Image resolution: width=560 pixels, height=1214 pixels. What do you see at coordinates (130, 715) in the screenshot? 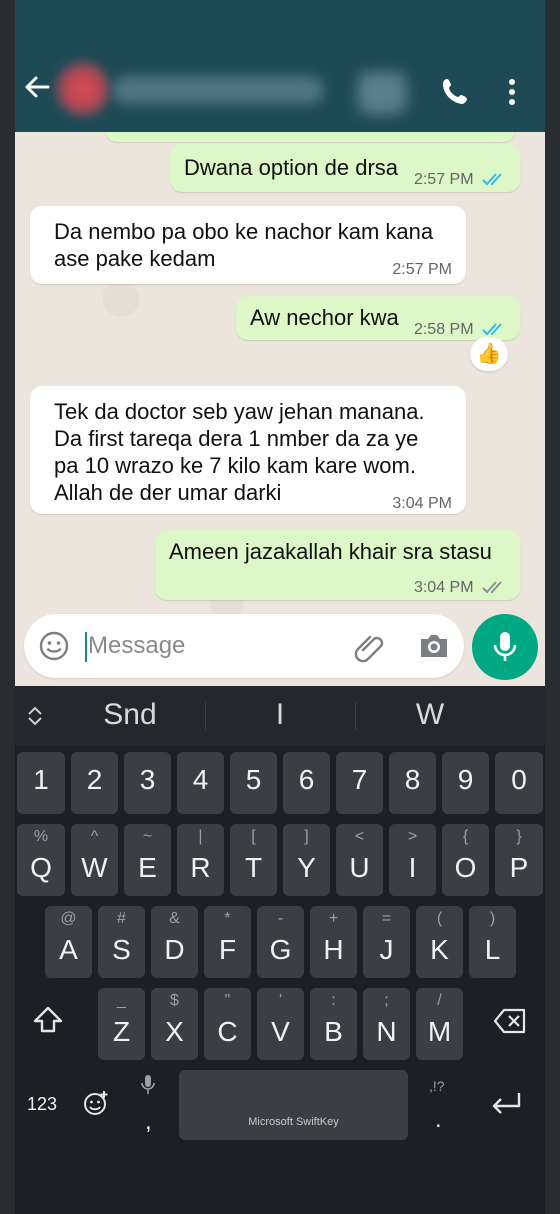
I see `suggestion-item: Snd` at bounding box center [130, 715].